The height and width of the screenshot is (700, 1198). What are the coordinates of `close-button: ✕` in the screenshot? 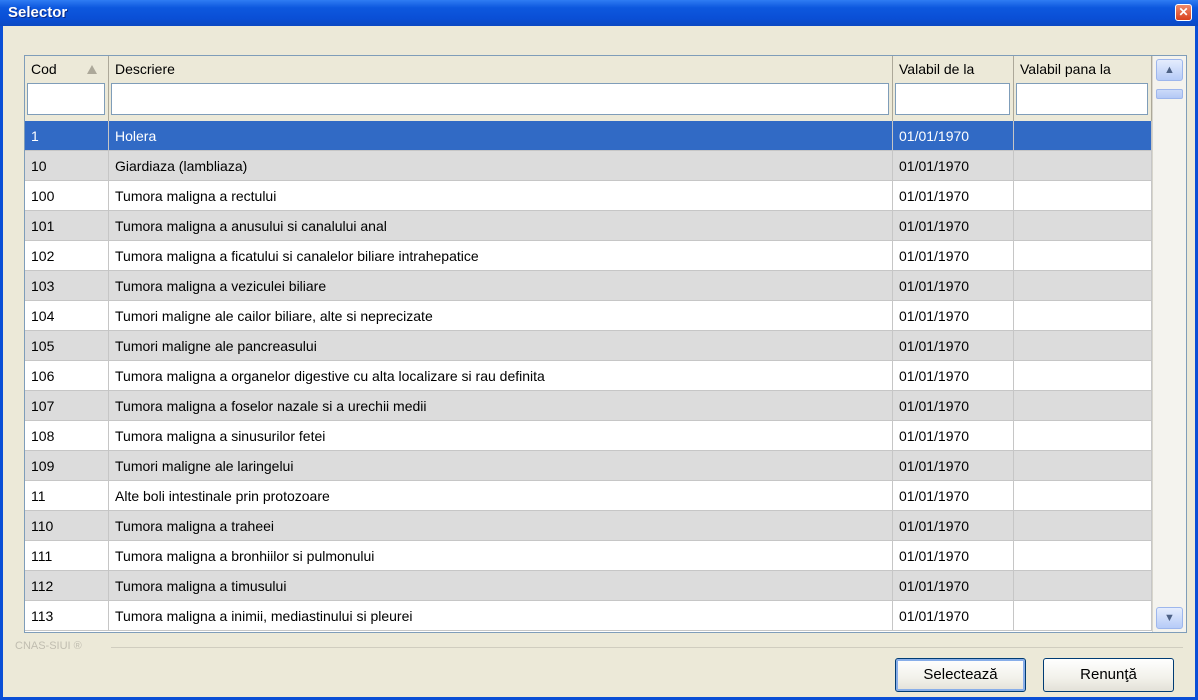 It's located at (1183, 12).